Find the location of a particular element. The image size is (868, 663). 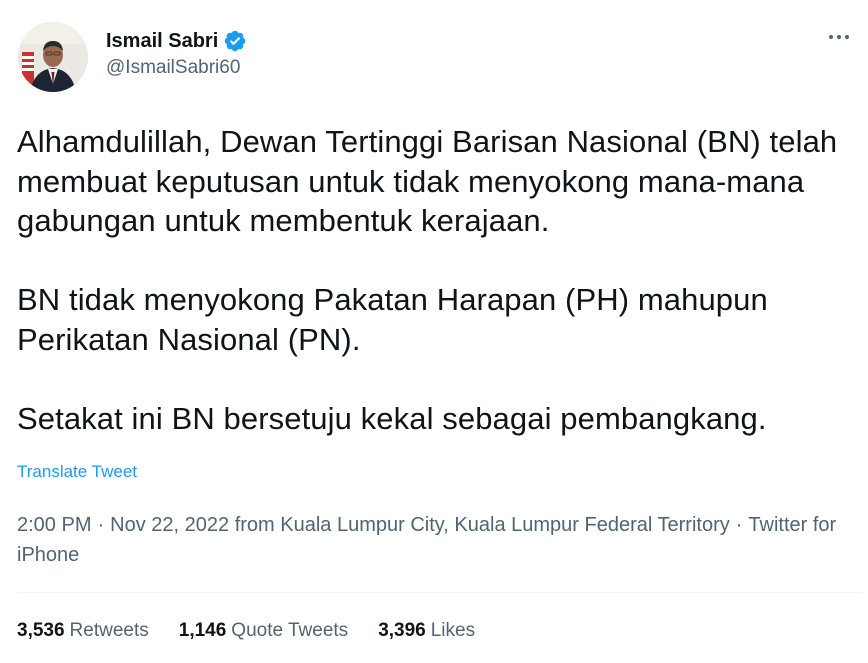

quote-tweets-count: 1,146 is located at coordinates (202, 630).